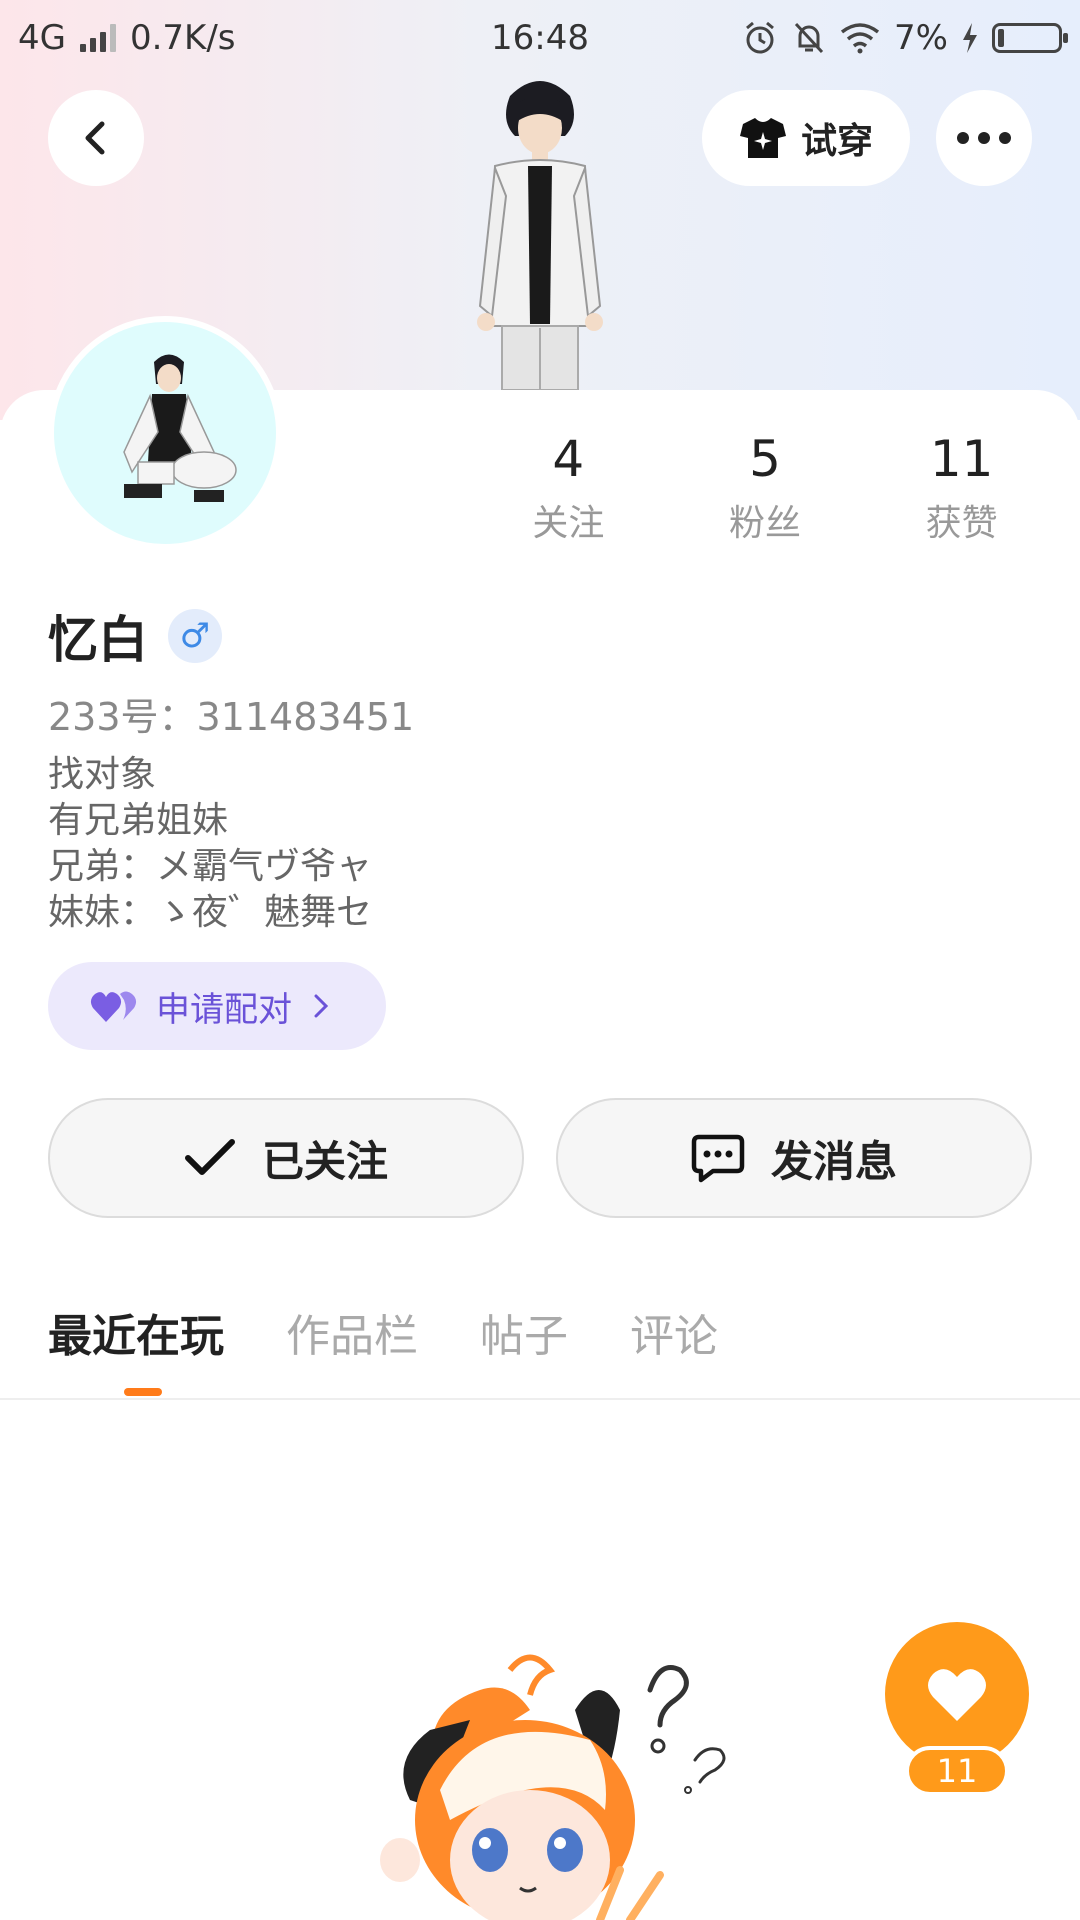 This screenshot has width=1080, height=1920. I want to click on tab-comments: 评论, so click(674, 1332).